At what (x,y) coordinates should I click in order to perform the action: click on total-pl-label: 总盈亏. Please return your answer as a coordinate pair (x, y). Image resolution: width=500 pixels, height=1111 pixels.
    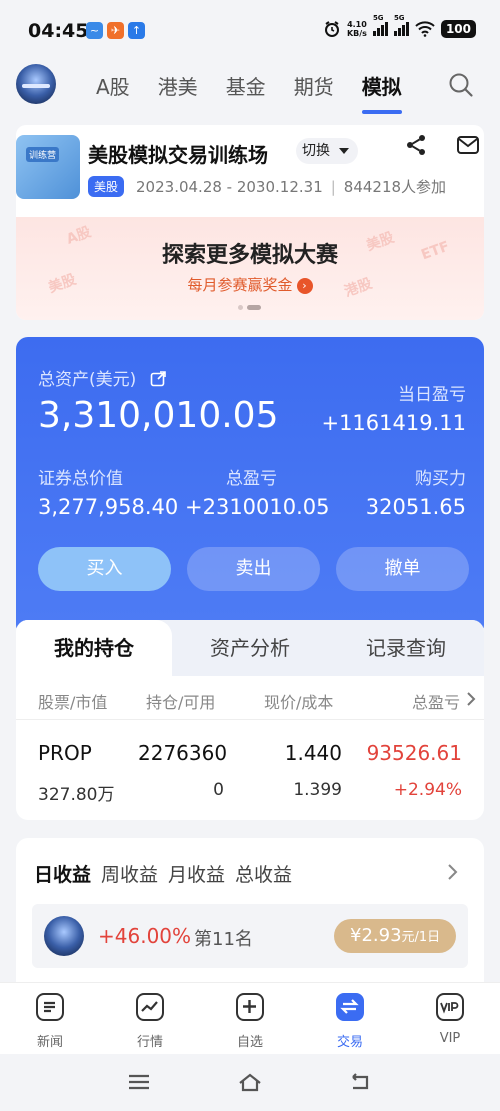
    Looking at the image, I should click on (251, 479).